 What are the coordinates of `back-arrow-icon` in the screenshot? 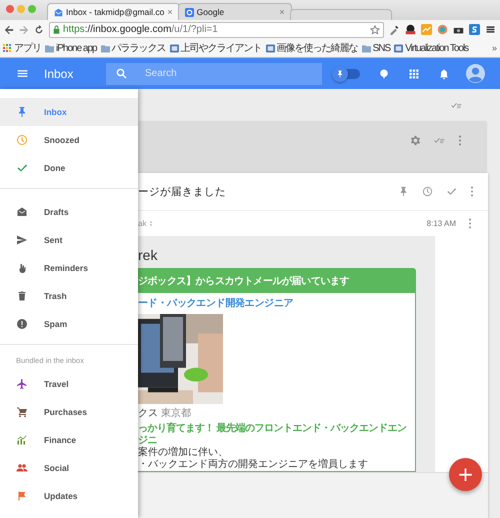 It's located at (9, 29).